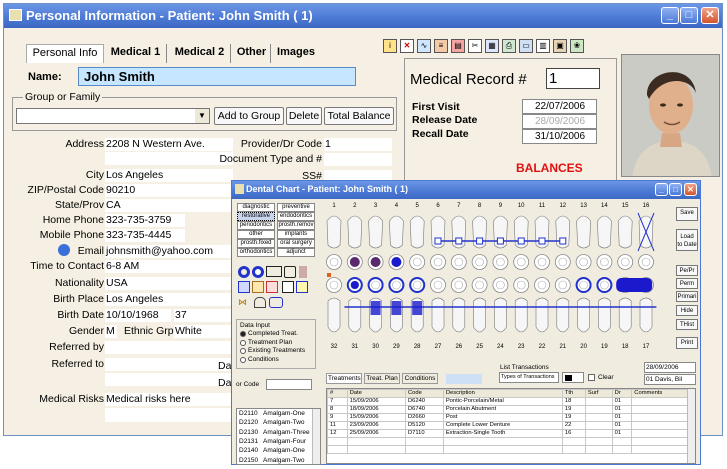  What do you see at coordinates (169, 251) in the screenshot?
I see `email-field: johnsmith@yahoo.com` at bounding box center [169, 251].